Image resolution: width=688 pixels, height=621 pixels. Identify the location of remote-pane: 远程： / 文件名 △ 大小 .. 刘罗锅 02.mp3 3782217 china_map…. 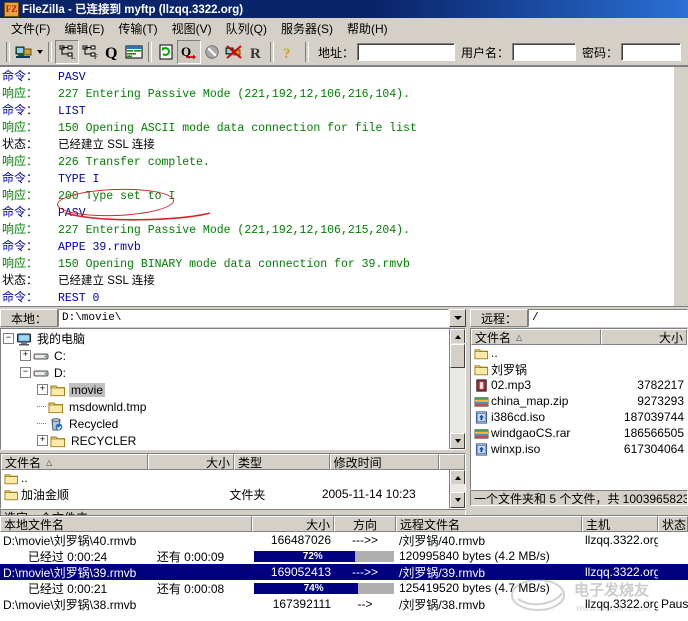
(579, 406).